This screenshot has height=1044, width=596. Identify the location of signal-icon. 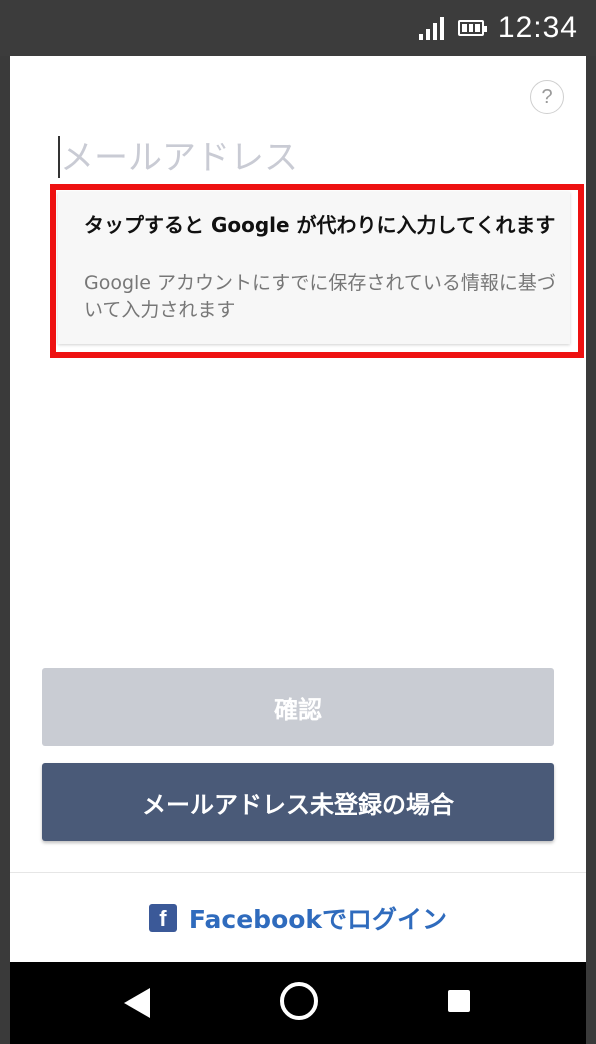
(431, 28).